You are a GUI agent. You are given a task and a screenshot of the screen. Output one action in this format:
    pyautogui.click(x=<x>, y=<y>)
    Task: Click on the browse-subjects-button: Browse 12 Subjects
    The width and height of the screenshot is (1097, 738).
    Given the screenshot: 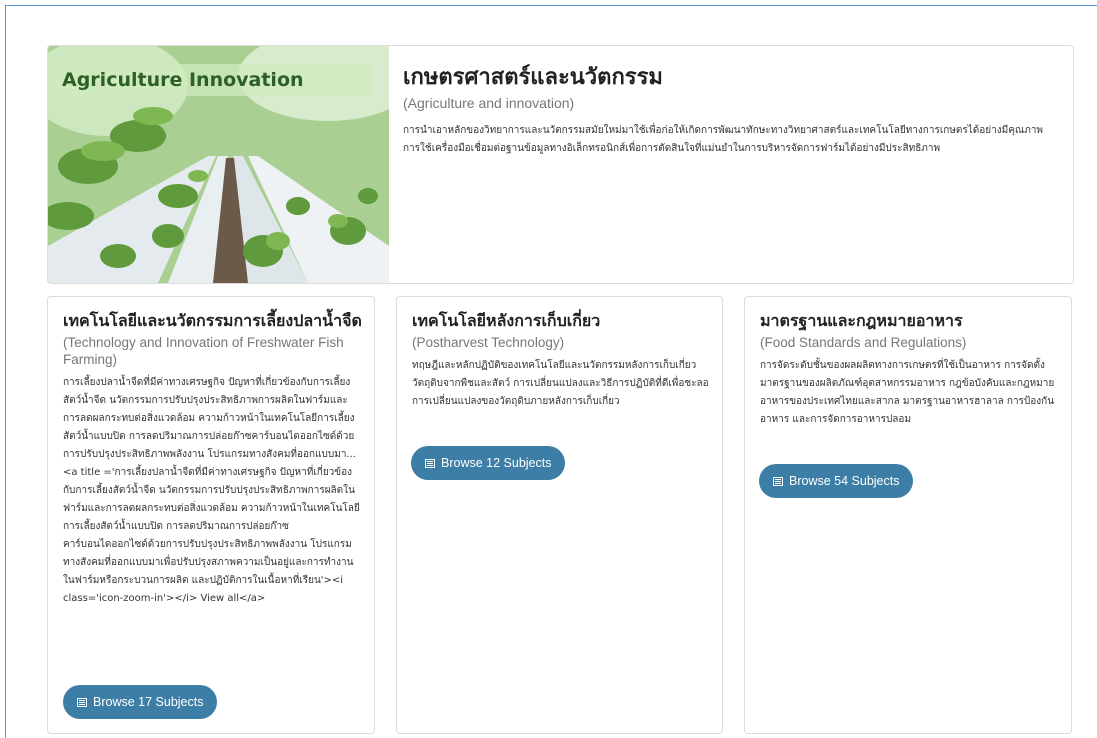 What is the action you would take?
    pyautogui.click(x=488, y=463)
    